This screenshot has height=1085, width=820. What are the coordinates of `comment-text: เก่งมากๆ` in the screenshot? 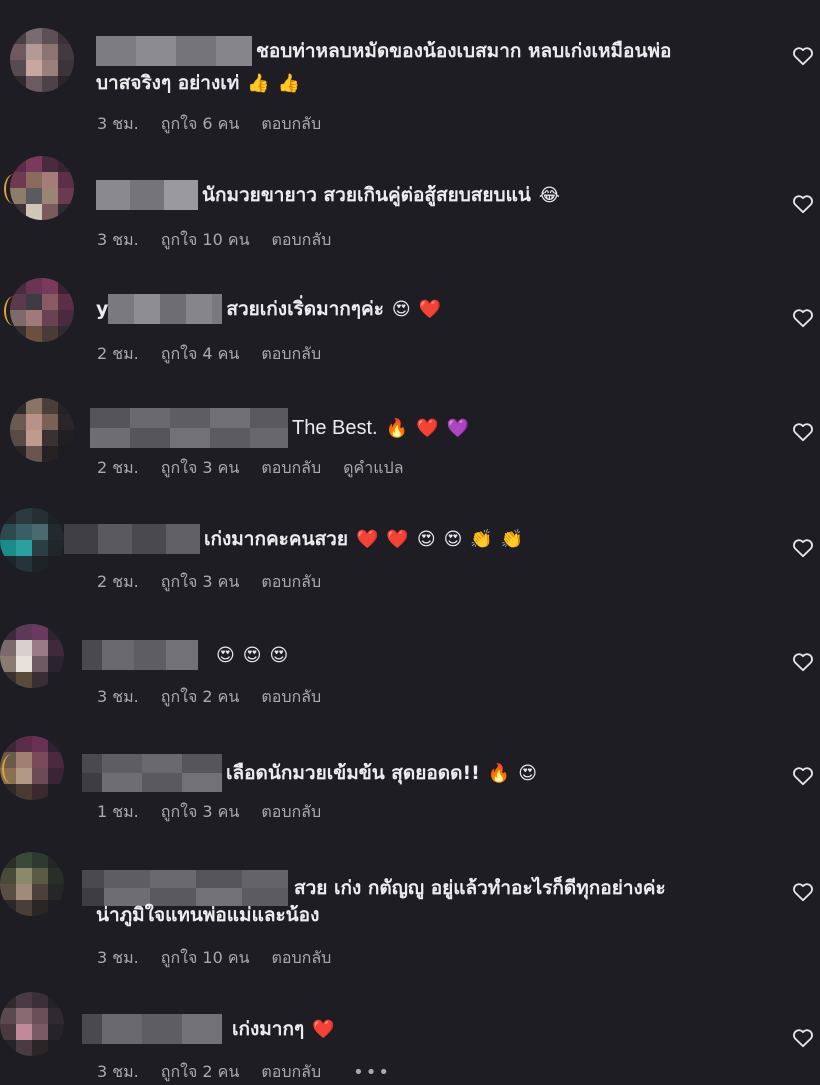 It's located at (268, 1029).